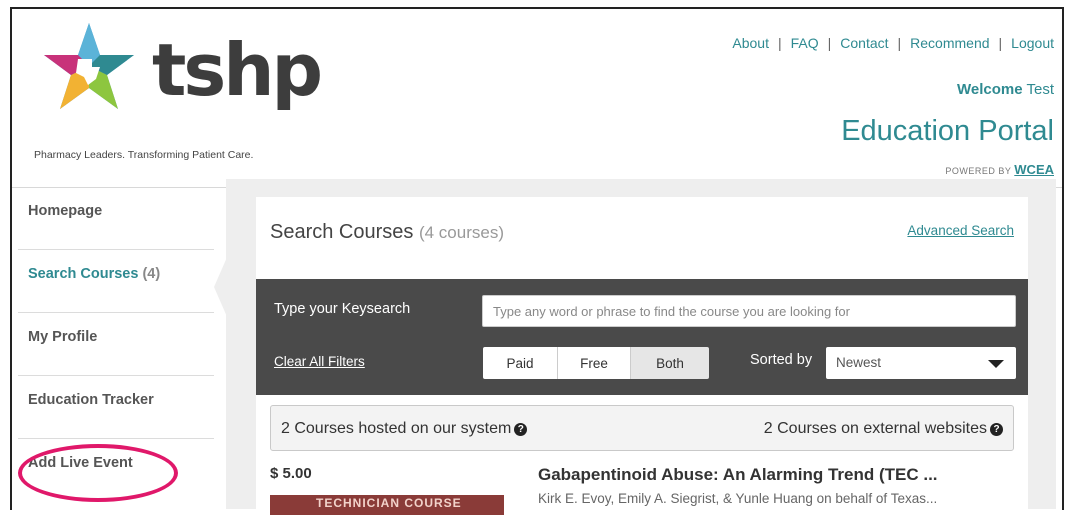 This screenshot has width=1067, height=515. Describe the element at coordinates (237, 70) in the screenshot. I see `logo-wordmark: tshp` at that location.